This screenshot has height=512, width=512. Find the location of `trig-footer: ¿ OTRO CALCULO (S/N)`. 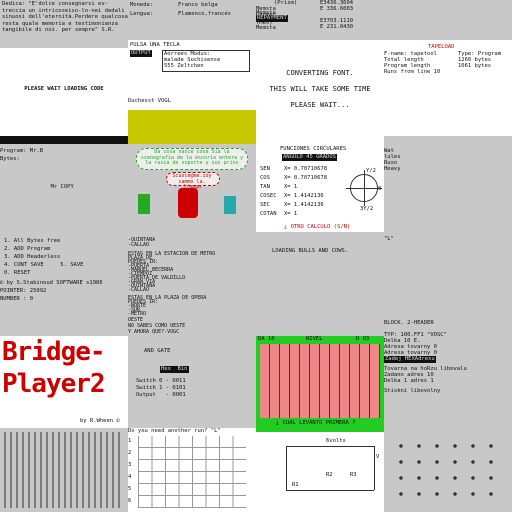

trig-footer: ¿ OTRO CALCULO (S/N) is located at coordinates (317, 227).